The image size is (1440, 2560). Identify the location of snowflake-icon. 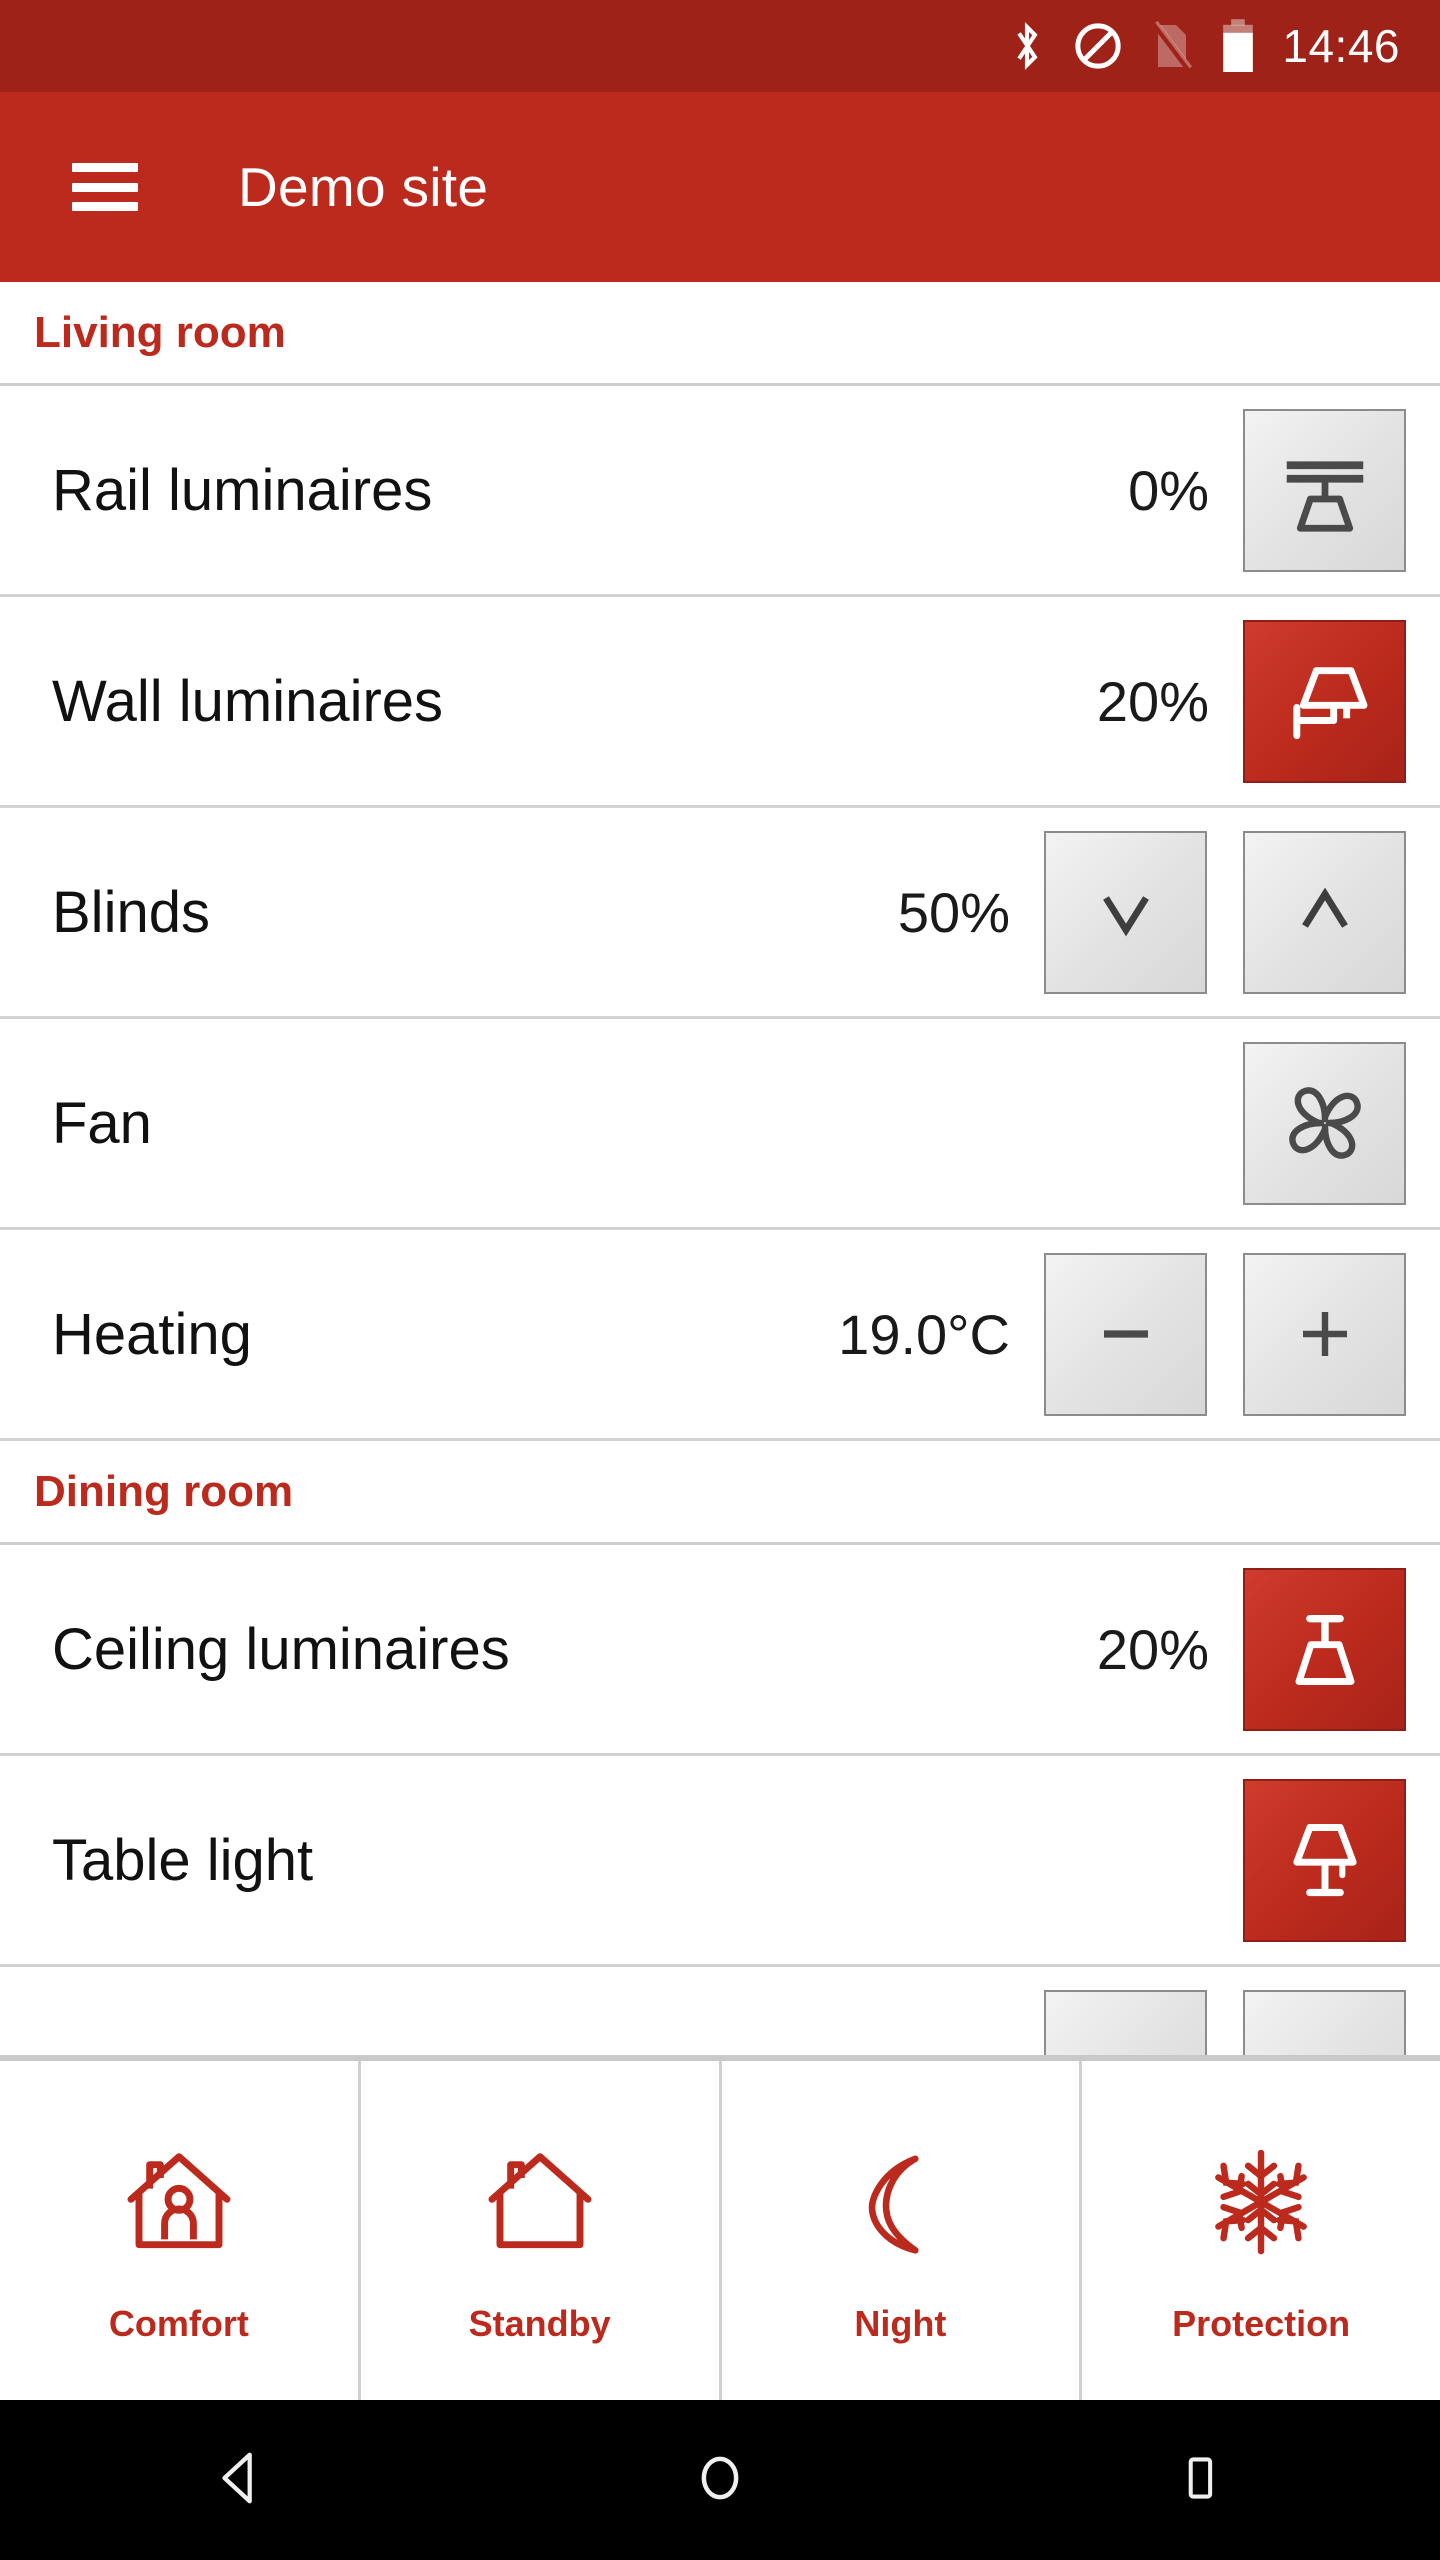
(1261, 2202).